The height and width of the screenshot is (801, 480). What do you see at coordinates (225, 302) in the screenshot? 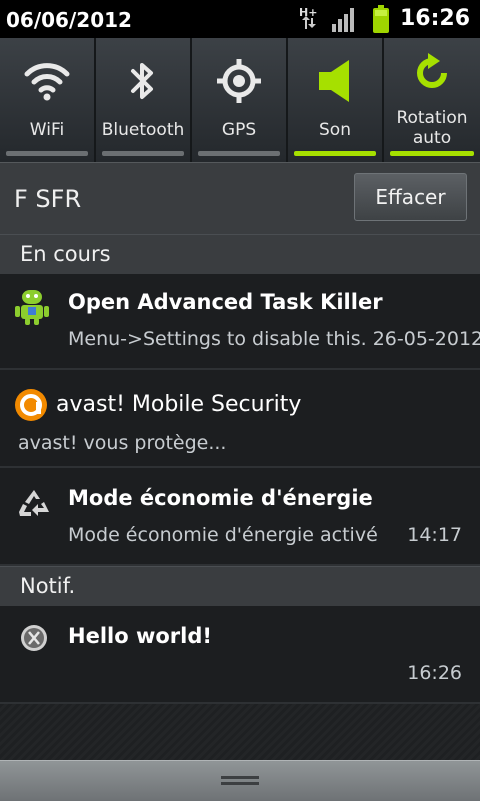
I see `notification-title: Open Advanced Task Killer` at bounding box center [225, 302].